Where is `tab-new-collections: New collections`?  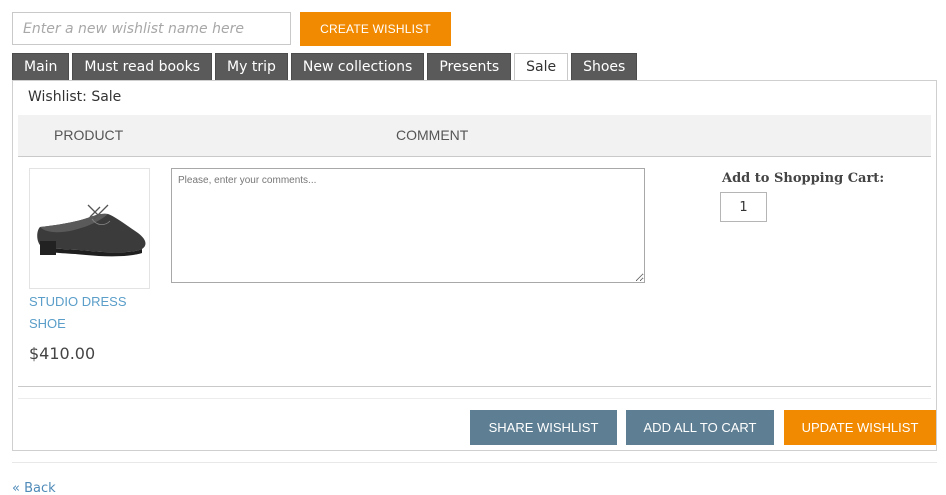 tab-new-collections: New collections is located at coordinates (357, 66).